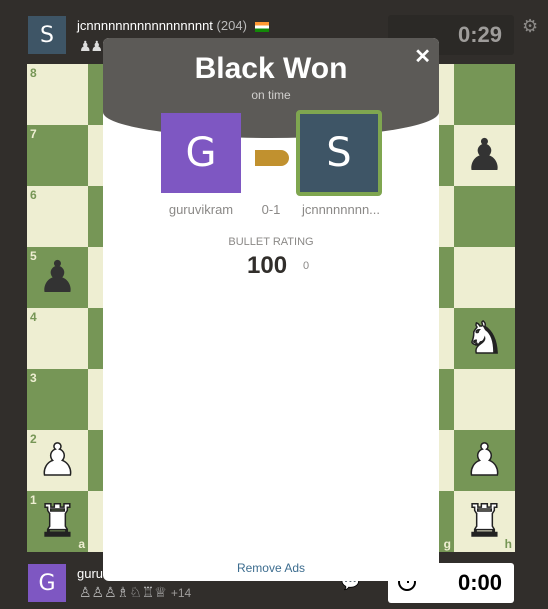 The height and width of the screenshot is (609, 548). What do you see at coordinates (271, 95) in the screenshot?
I see `result-subtitle: on time` at bounding box center [271, 95].